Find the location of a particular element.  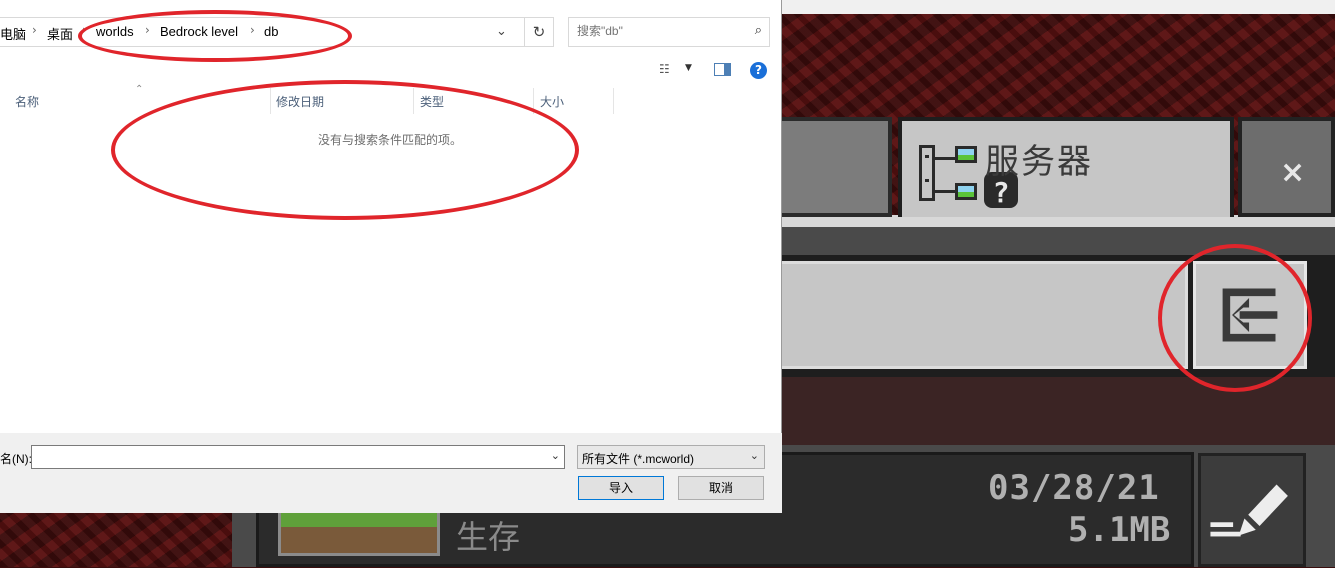

sort-up-icon: ⌃ is located at coordinates (139, 89).